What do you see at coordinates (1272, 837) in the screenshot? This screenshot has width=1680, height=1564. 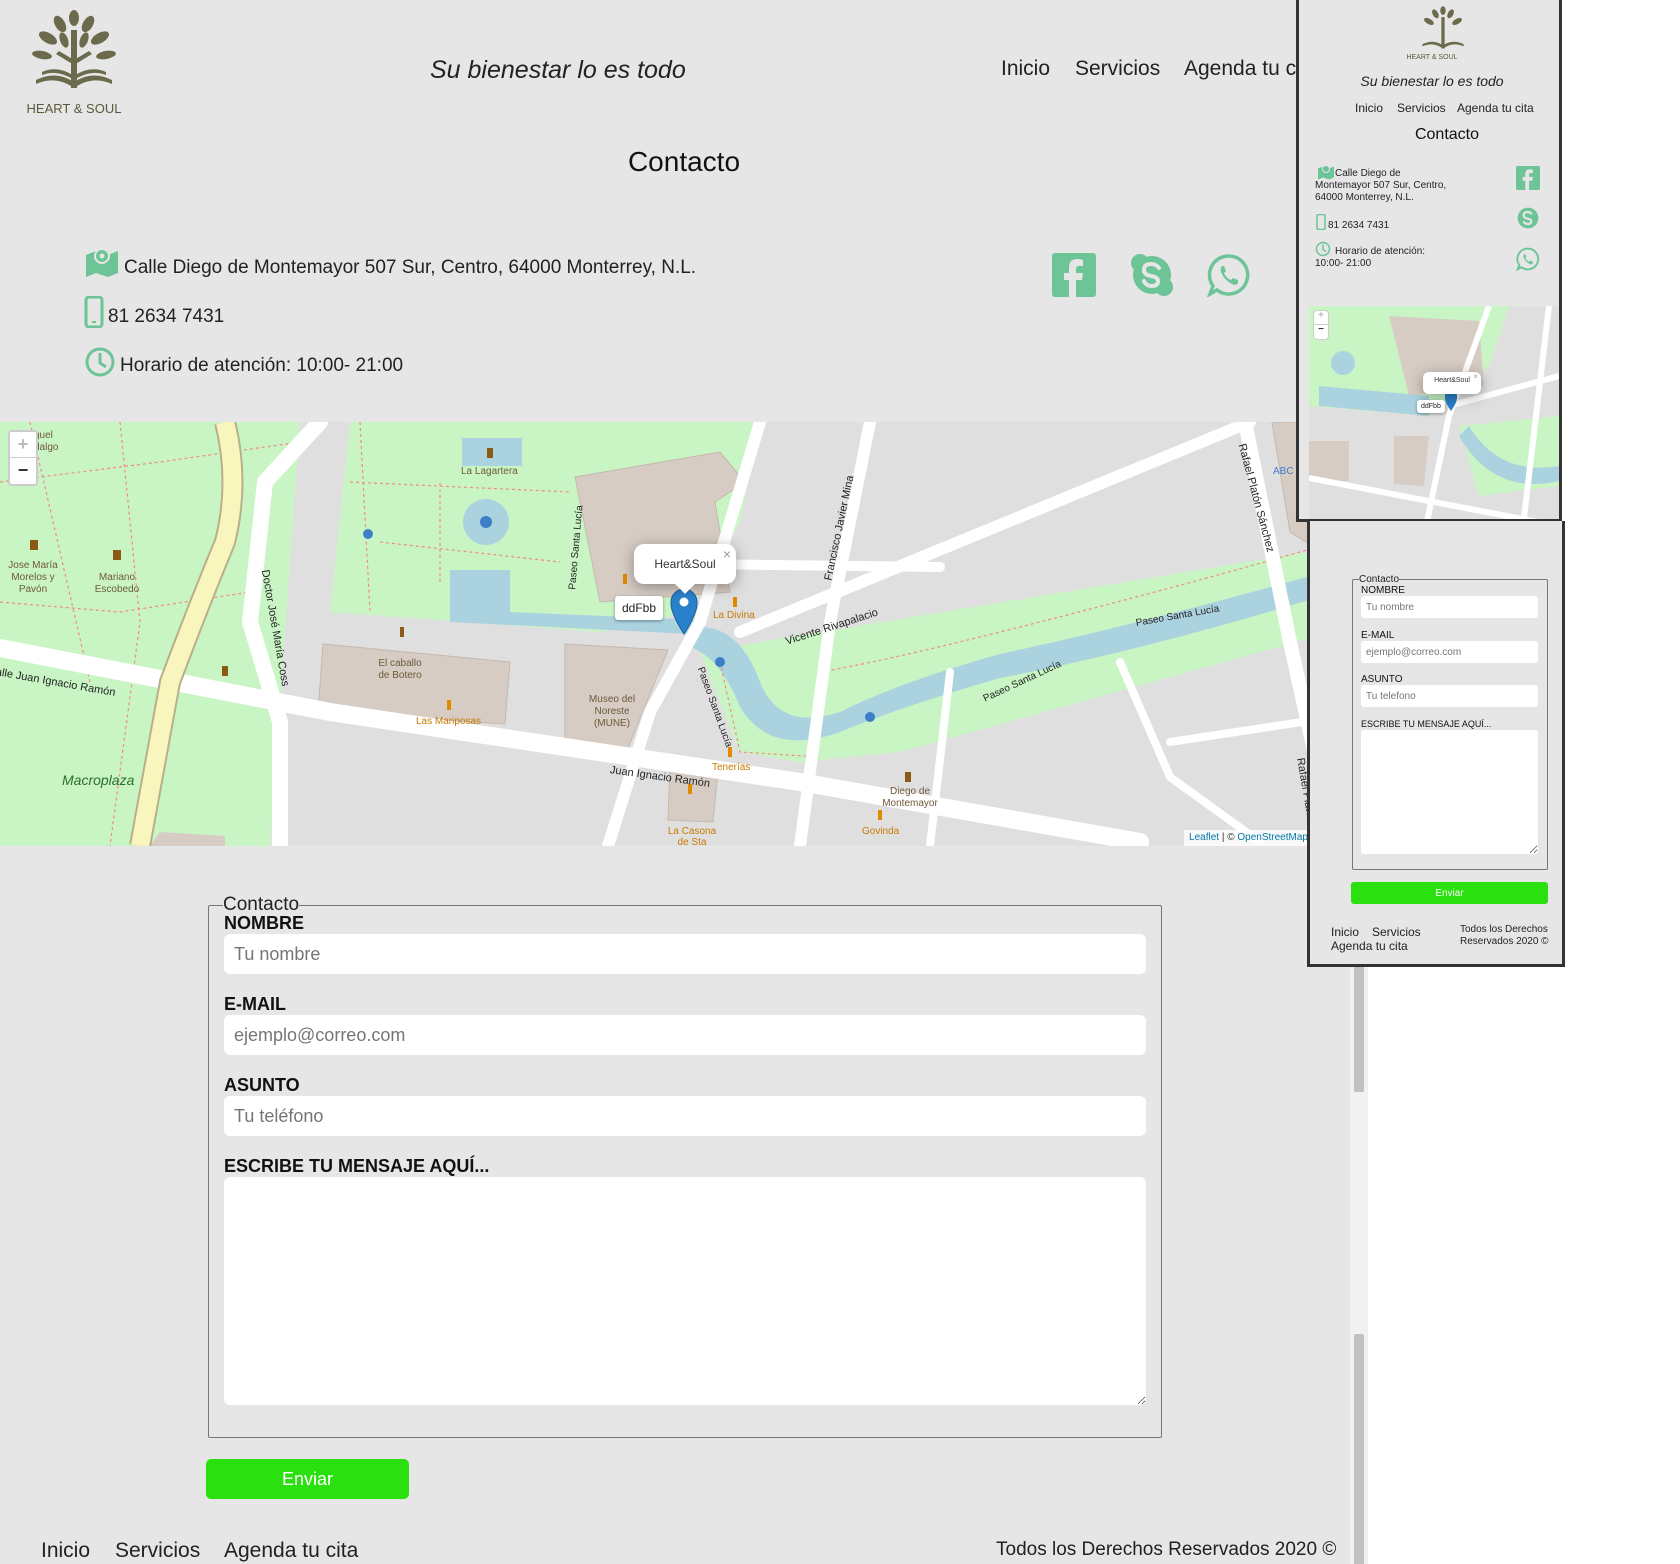 I see `osm-link: OpenStreetMap` at bounding box center [1272, 837].